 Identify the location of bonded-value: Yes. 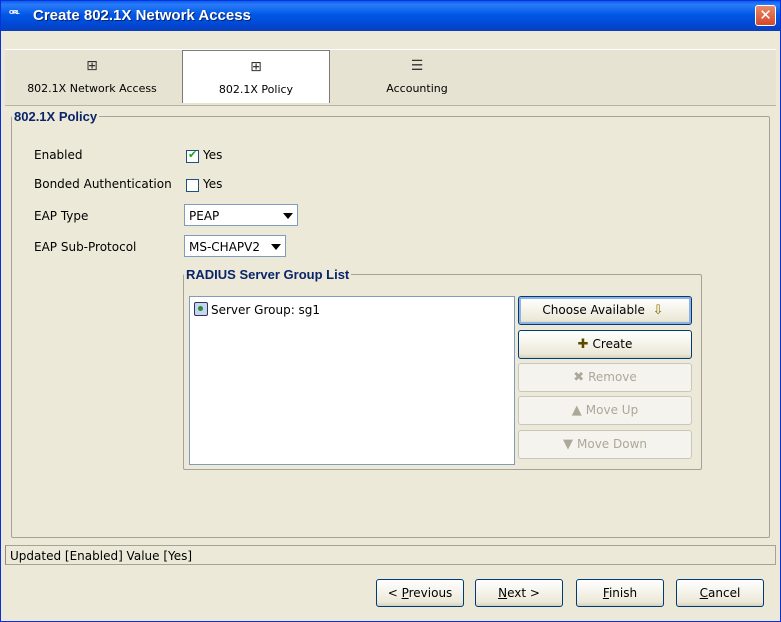
(213, 184).